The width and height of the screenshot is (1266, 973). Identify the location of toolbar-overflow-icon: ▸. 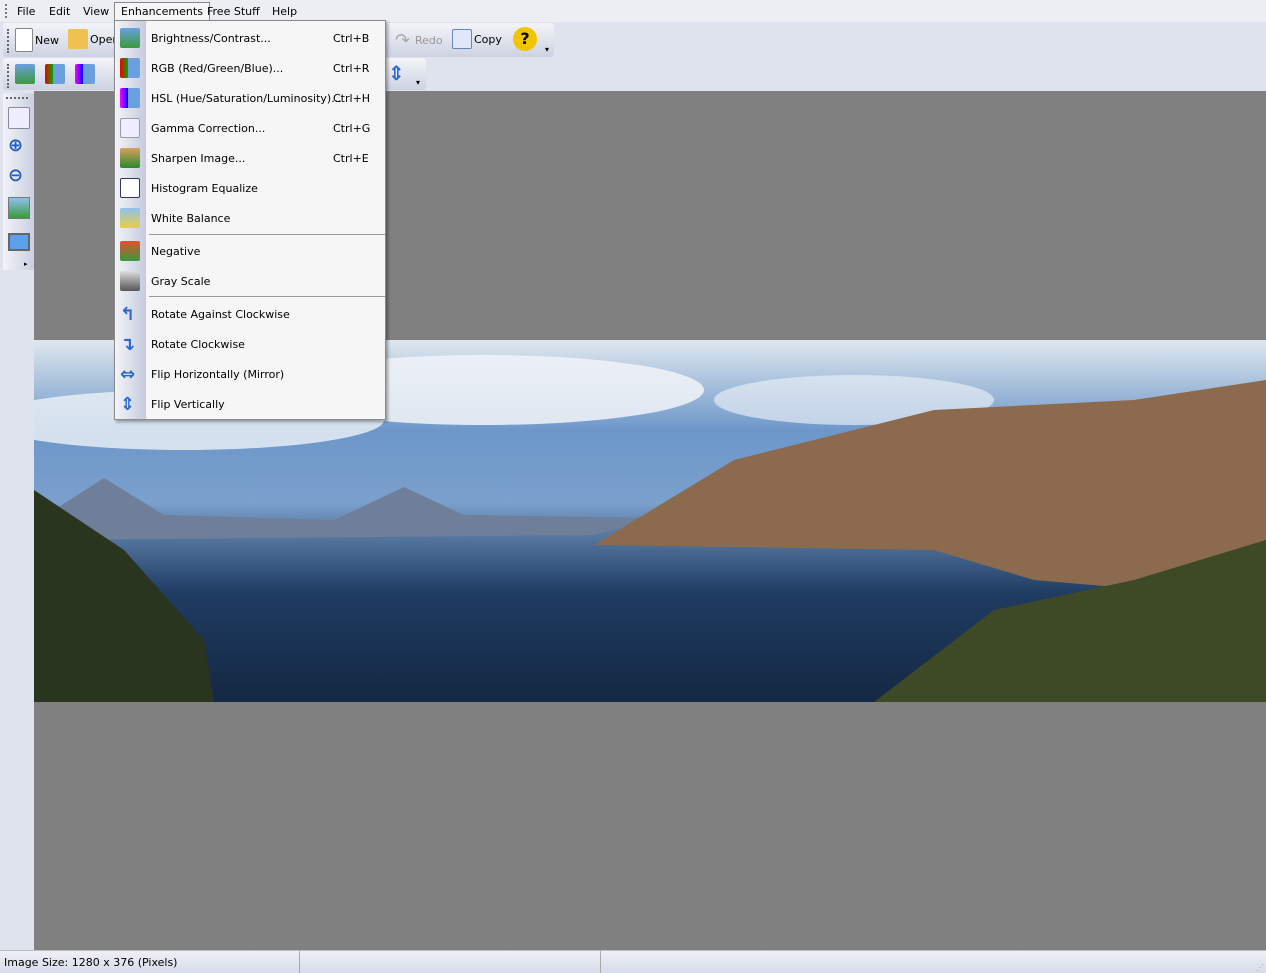
(26, 264).